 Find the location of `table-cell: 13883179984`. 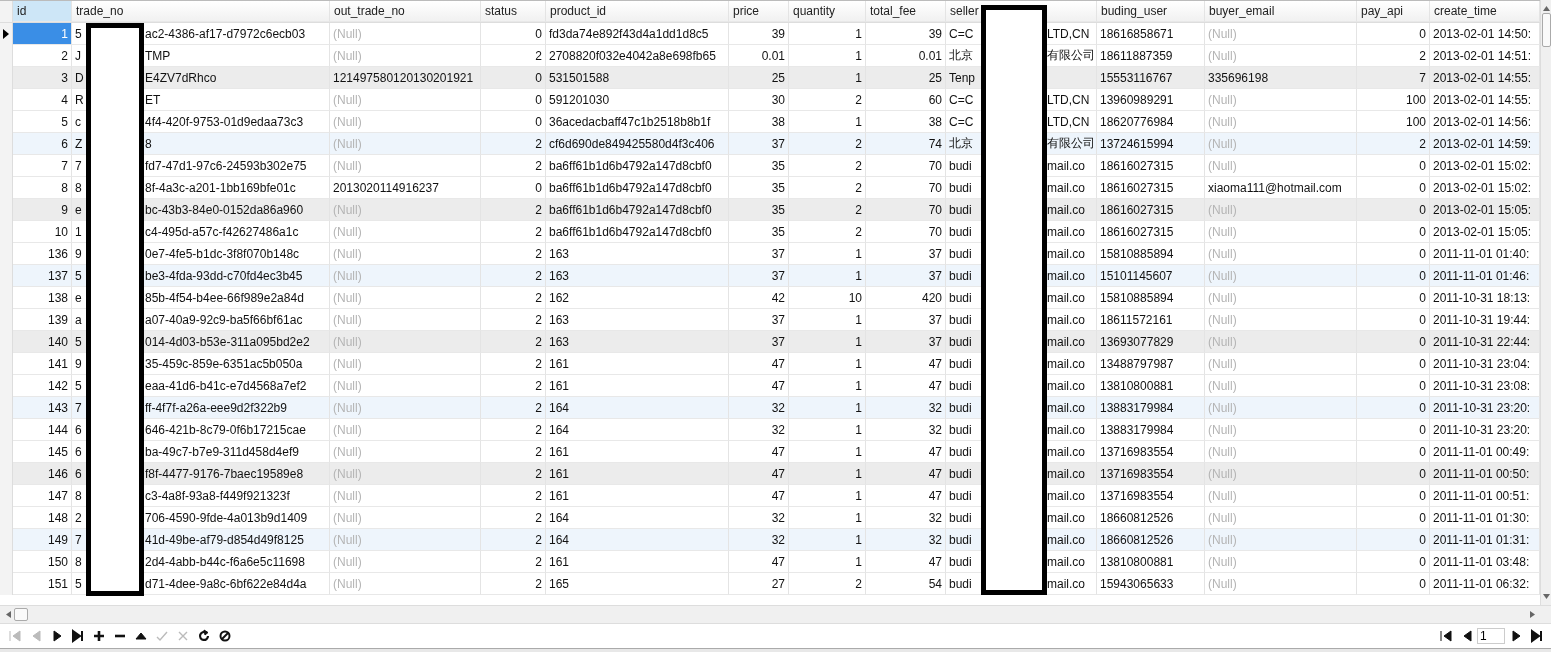

table-cell: 13883179984 is located at coordinates (1151, 430).